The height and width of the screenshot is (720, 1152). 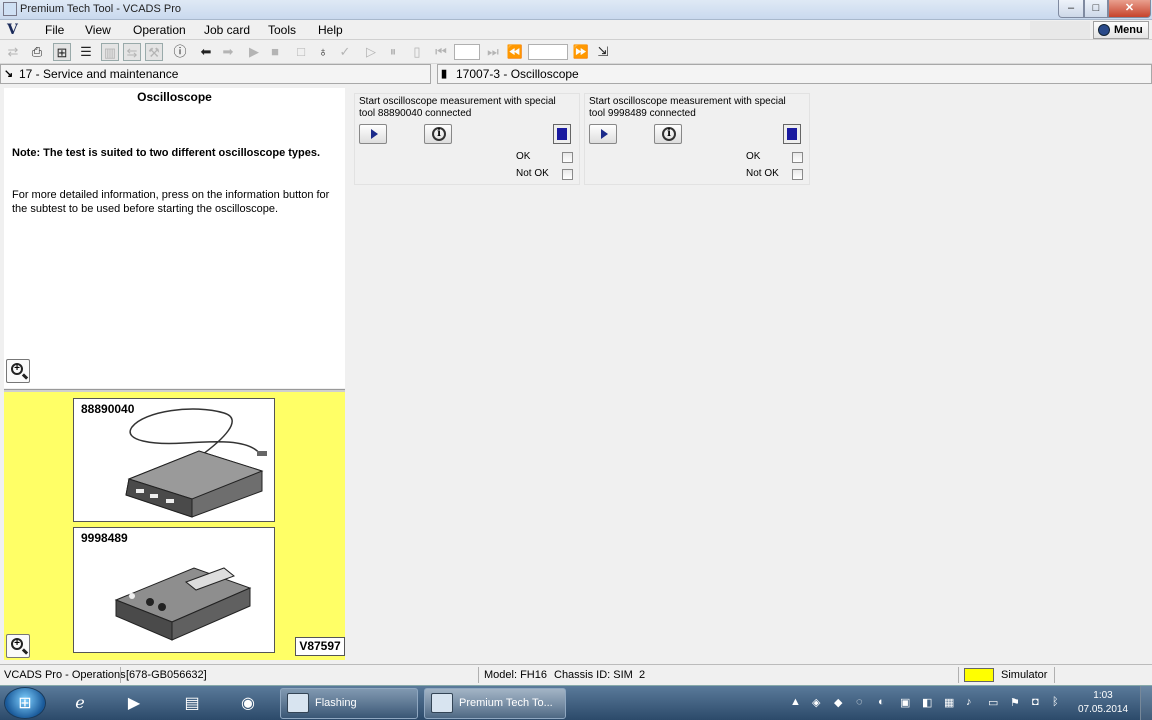 What do you see at coordinates (417, 52) in the screenshot?
I see `first-icon: ▯` at bounding box center [417, 52].